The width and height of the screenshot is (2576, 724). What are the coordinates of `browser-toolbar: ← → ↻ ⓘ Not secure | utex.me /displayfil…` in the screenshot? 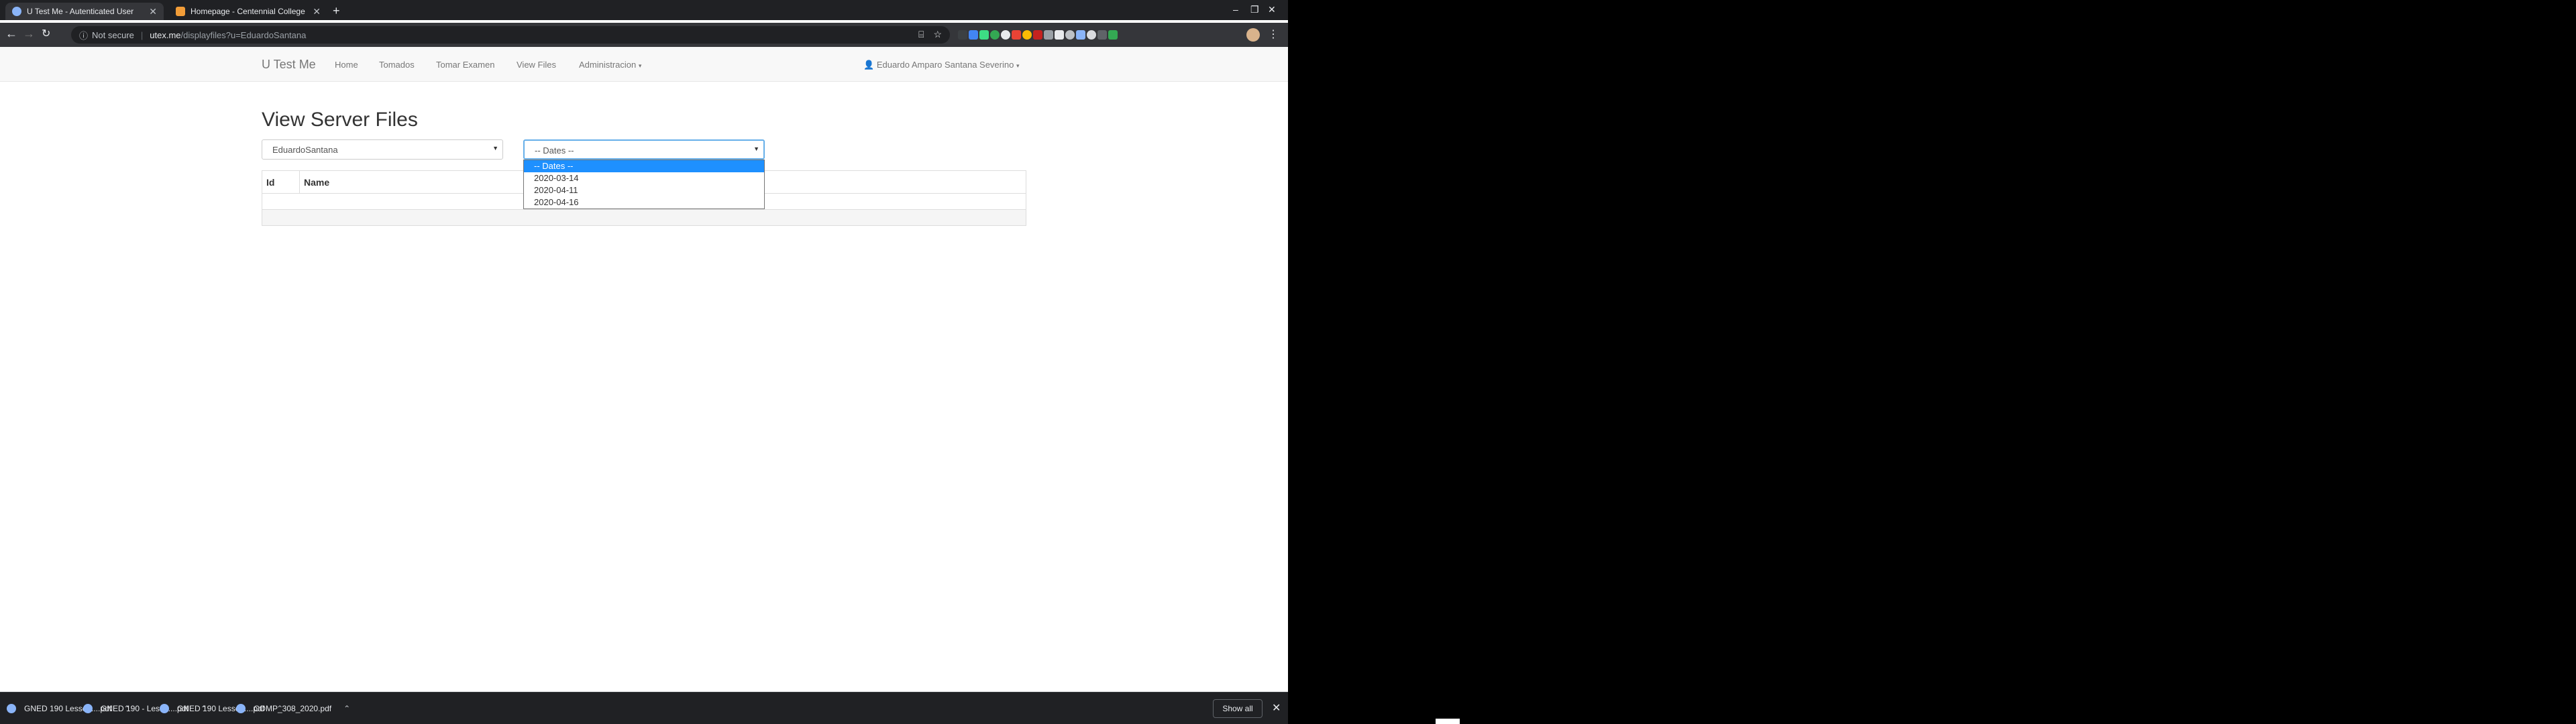 It's located at (644, 35).